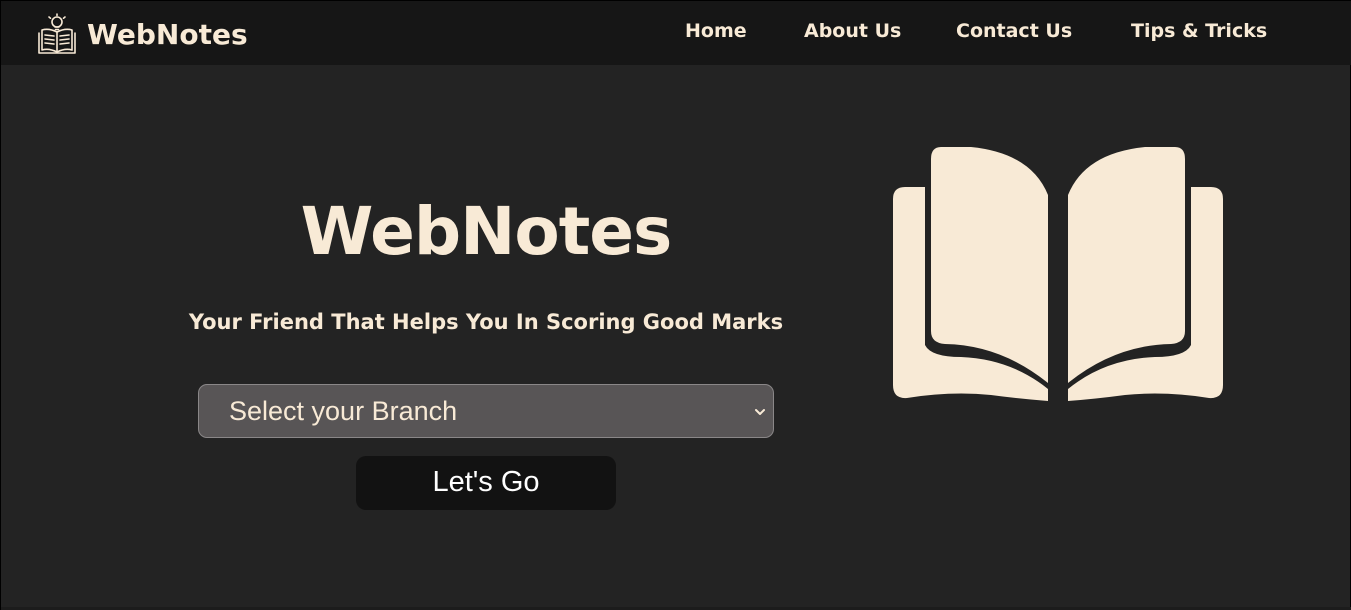 The height and width of the screenshot is (610, 1351). What do you see at coordinates (1058, 274) in the screenshot?
I see `open-book-icon` at bounding box center [1058, 274].